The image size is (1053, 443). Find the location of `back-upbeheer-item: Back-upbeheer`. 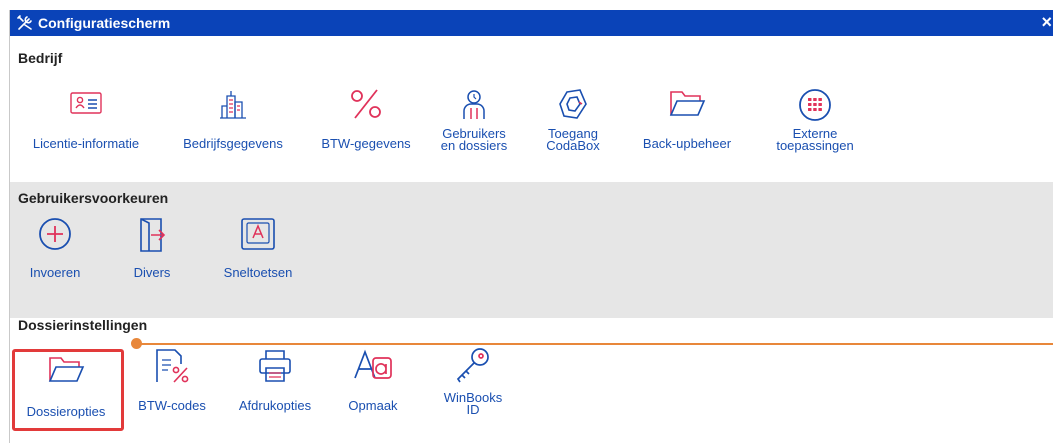

back-upbeheer-item: Back-upbeheer is located at coordinates (687, 120).